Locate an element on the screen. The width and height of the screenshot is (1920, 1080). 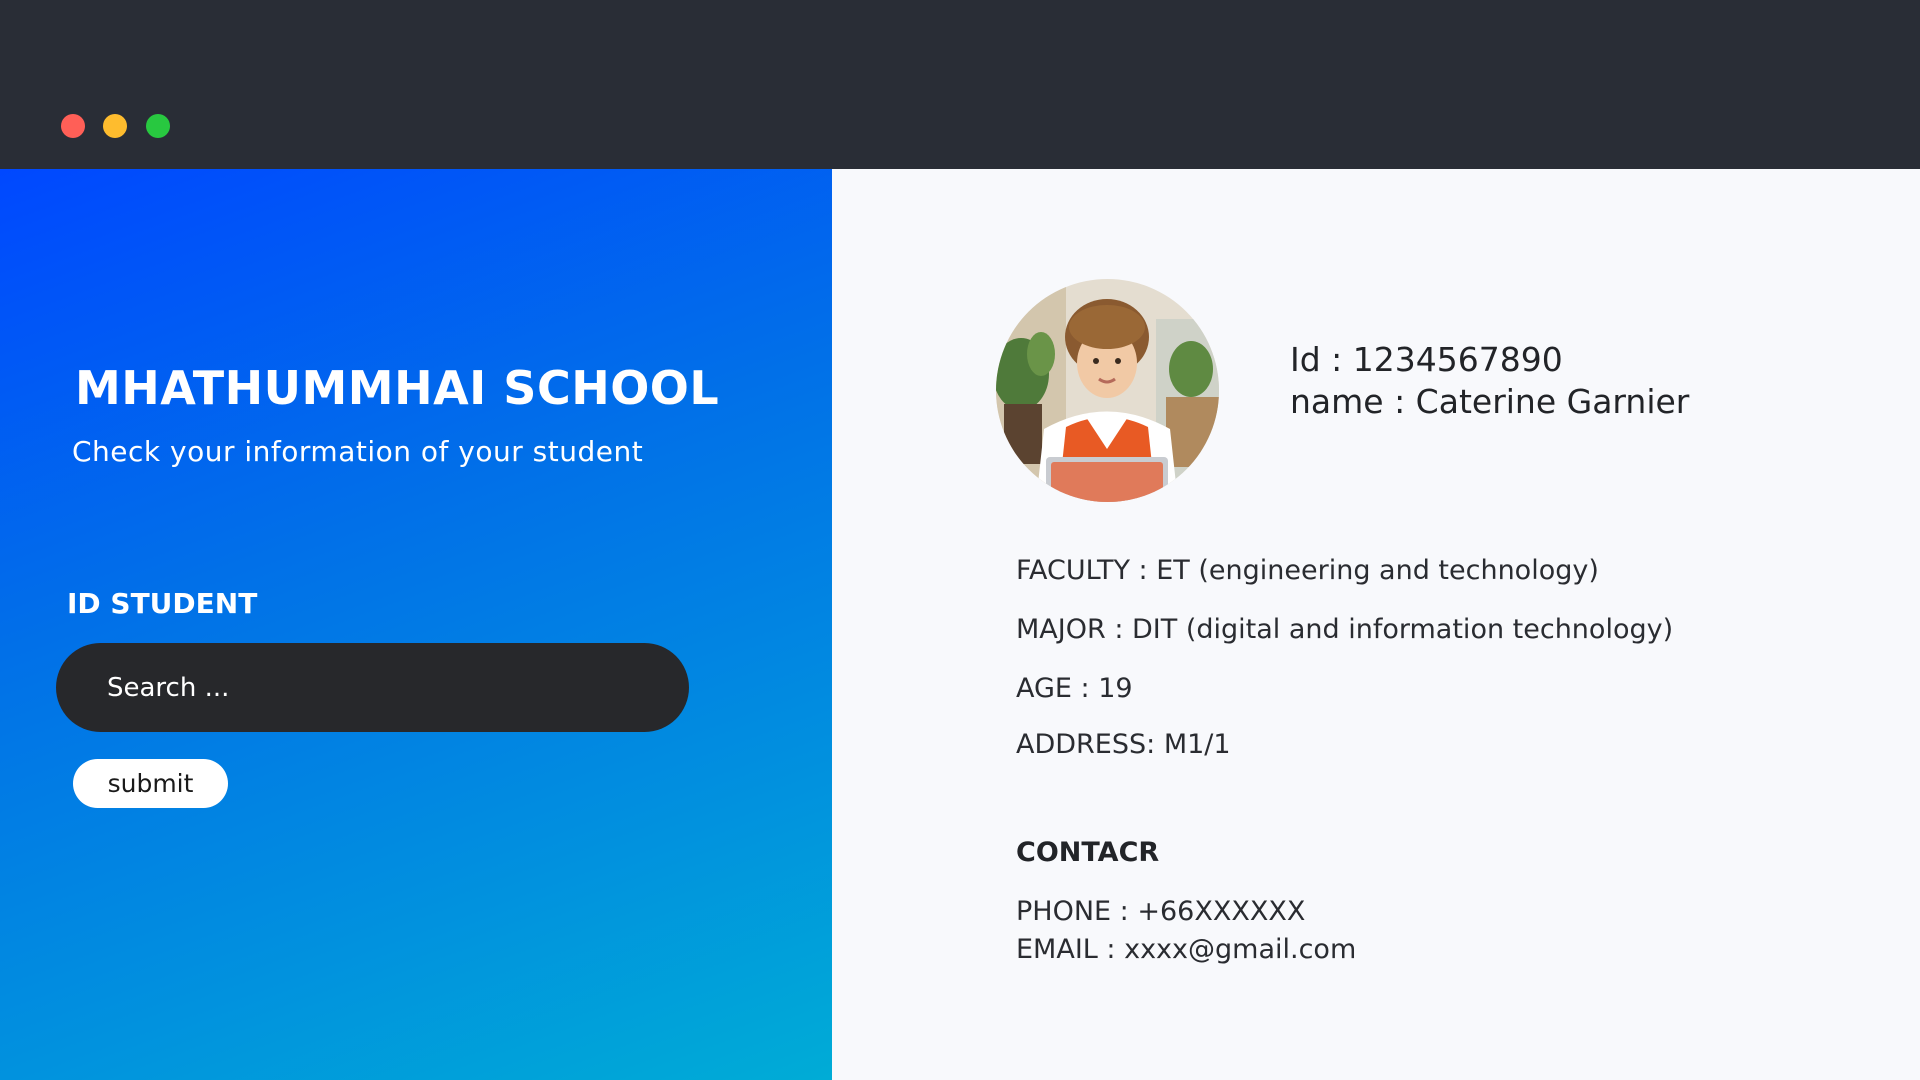
school-subtitle: Check your information of your student is located at coordinates (358, 451).